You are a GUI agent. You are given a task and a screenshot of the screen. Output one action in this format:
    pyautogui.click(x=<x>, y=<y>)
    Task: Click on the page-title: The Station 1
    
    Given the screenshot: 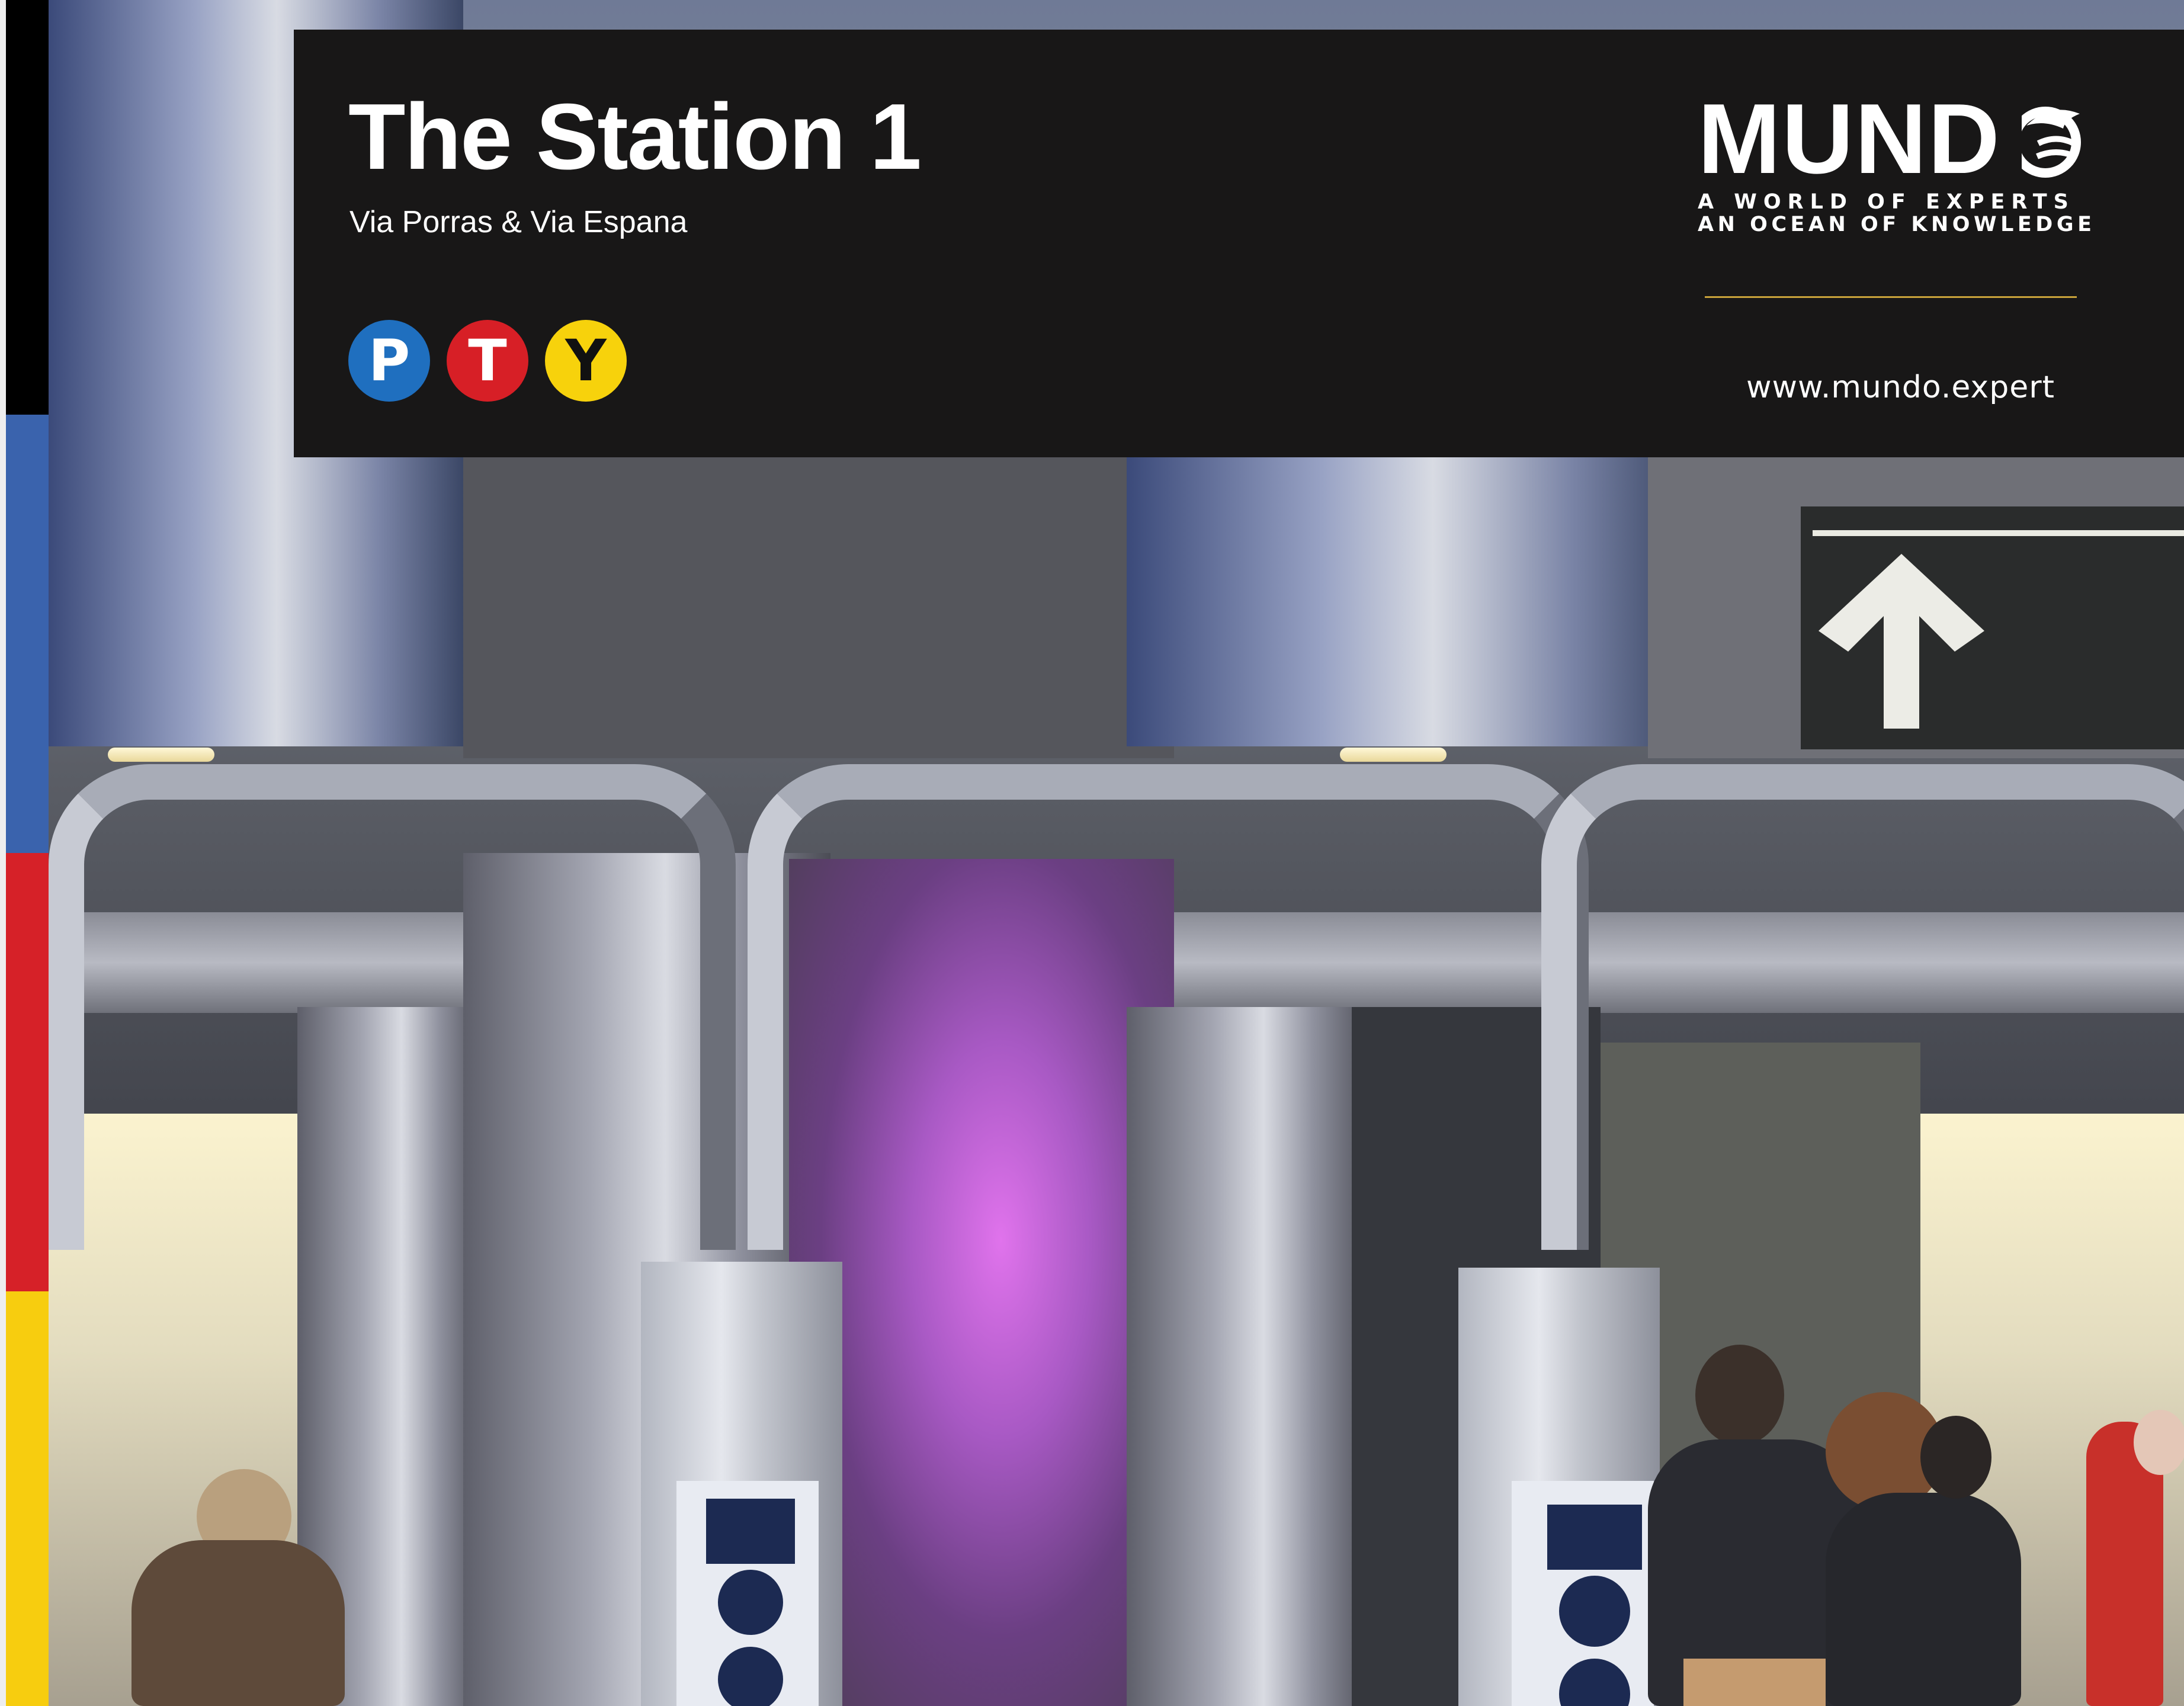 What is the action you would take?
    pyautogui.click(x=635, y=137)
    